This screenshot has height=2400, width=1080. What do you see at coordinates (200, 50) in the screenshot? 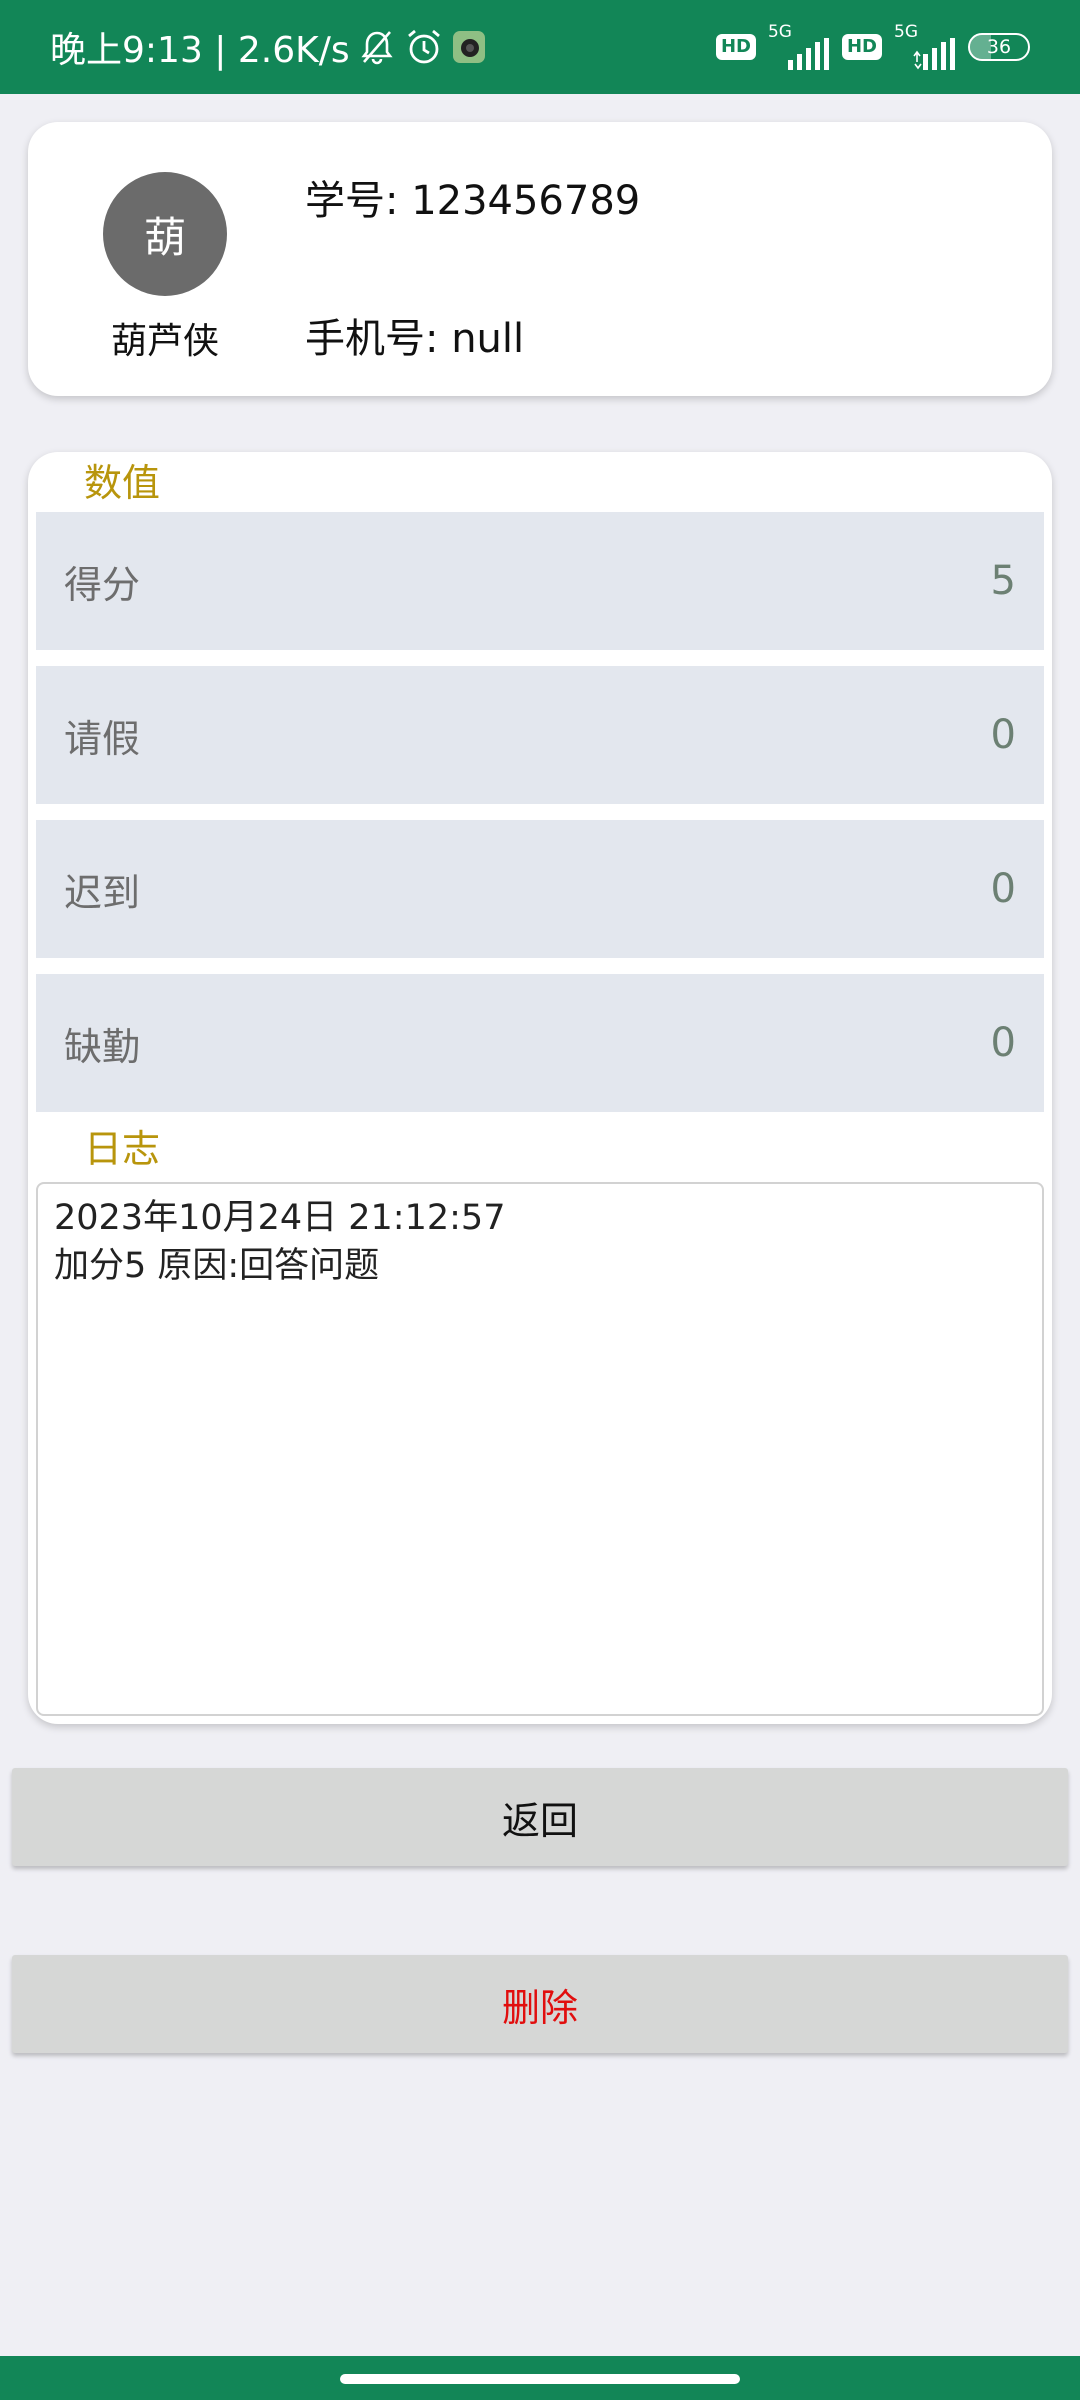
I see `status-time-speed: 晚上9:13 | 2.6K/s` at bounding box center [200, 50].